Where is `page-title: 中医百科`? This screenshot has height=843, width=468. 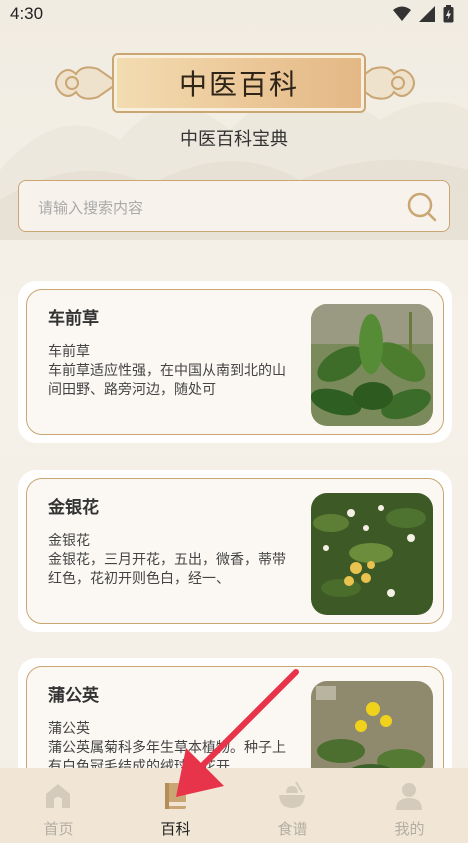
page-title: 中医百科 is located at coordinates (238, 84).